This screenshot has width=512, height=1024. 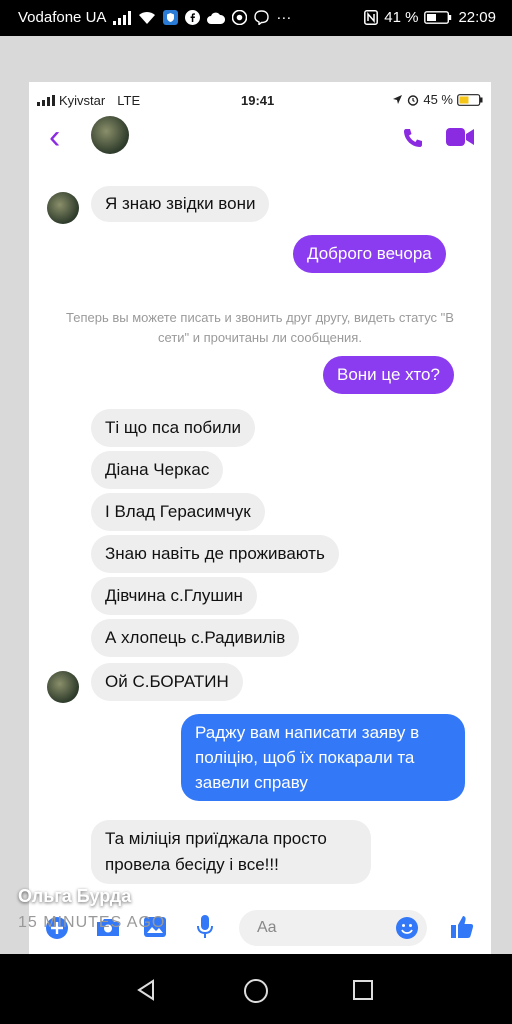 I want to click on nav-recents-icon, so click(x=363, y=990).